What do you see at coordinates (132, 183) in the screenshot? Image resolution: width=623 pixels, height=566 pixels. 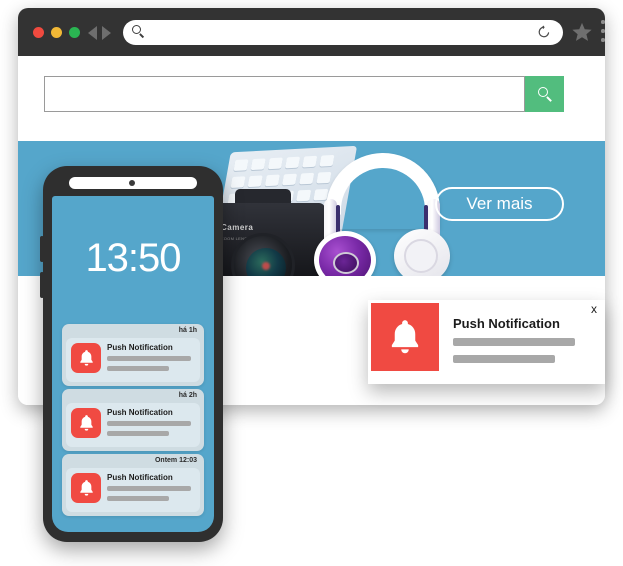 I see `phone-camera-icon` at bounding box center [132, 183].